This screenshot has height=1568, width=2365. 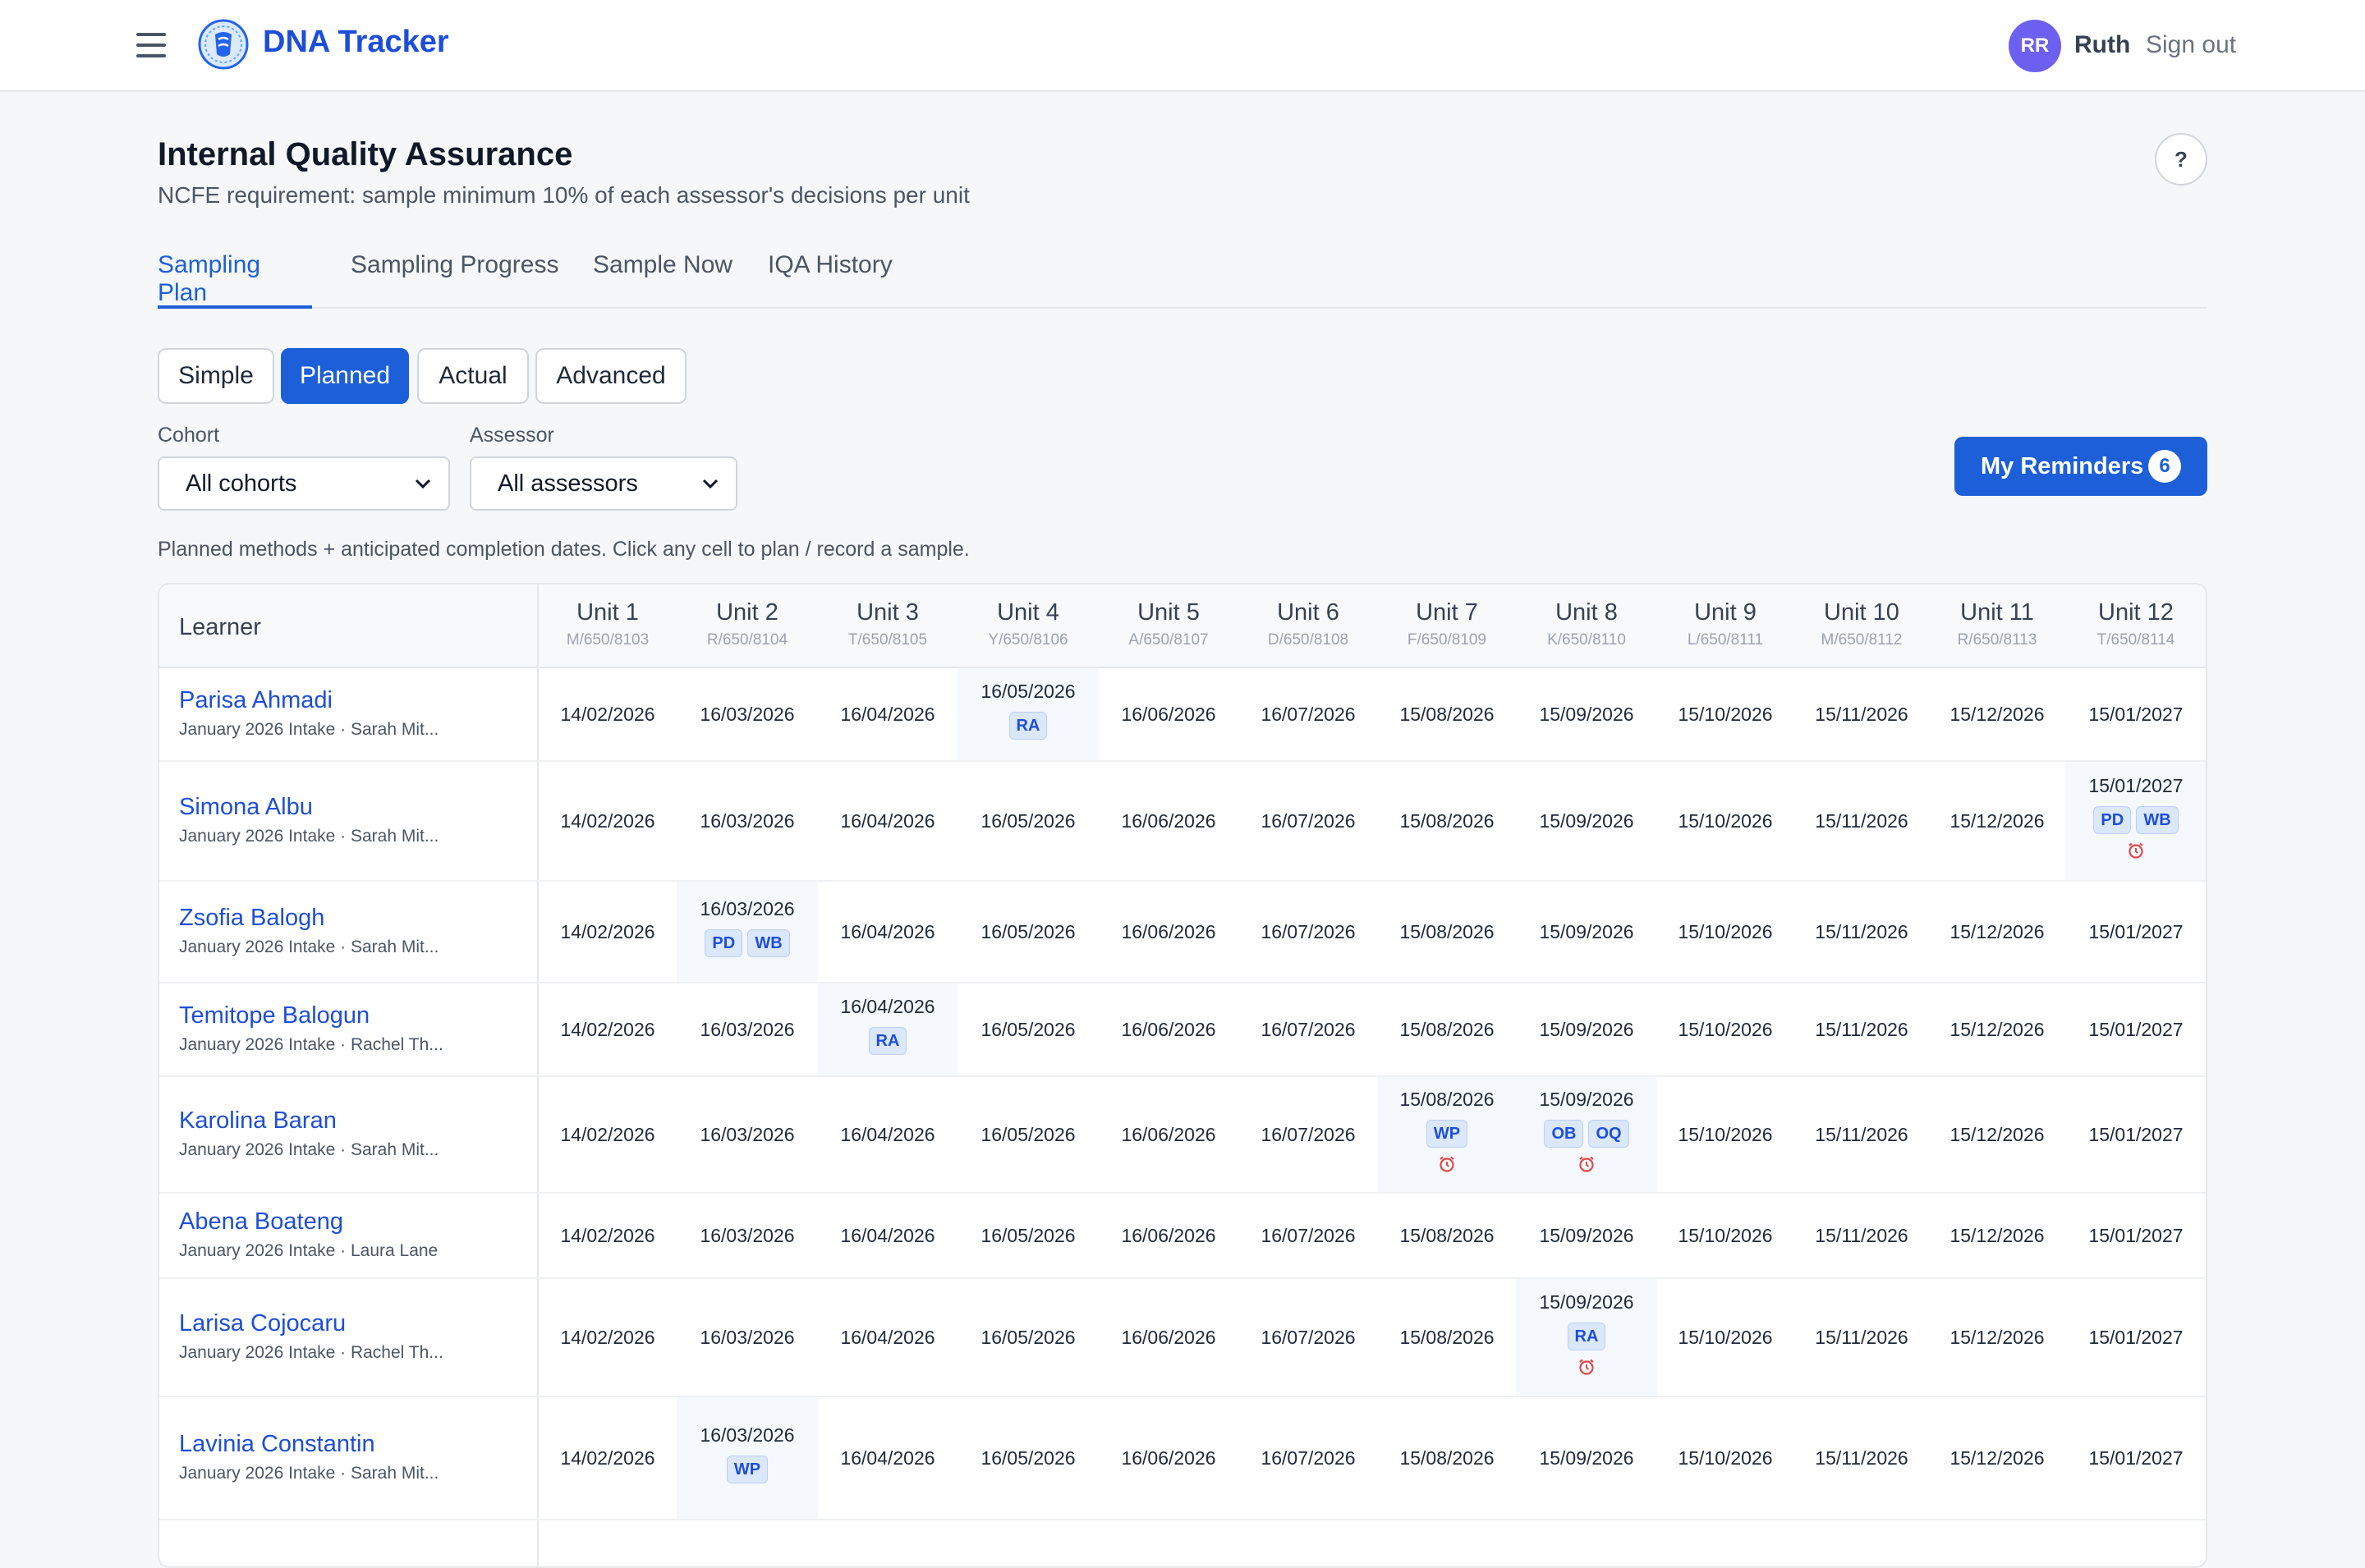 I want to click on plan-cell: 16/03/2026 PD WB, so click(x=747, y=932).